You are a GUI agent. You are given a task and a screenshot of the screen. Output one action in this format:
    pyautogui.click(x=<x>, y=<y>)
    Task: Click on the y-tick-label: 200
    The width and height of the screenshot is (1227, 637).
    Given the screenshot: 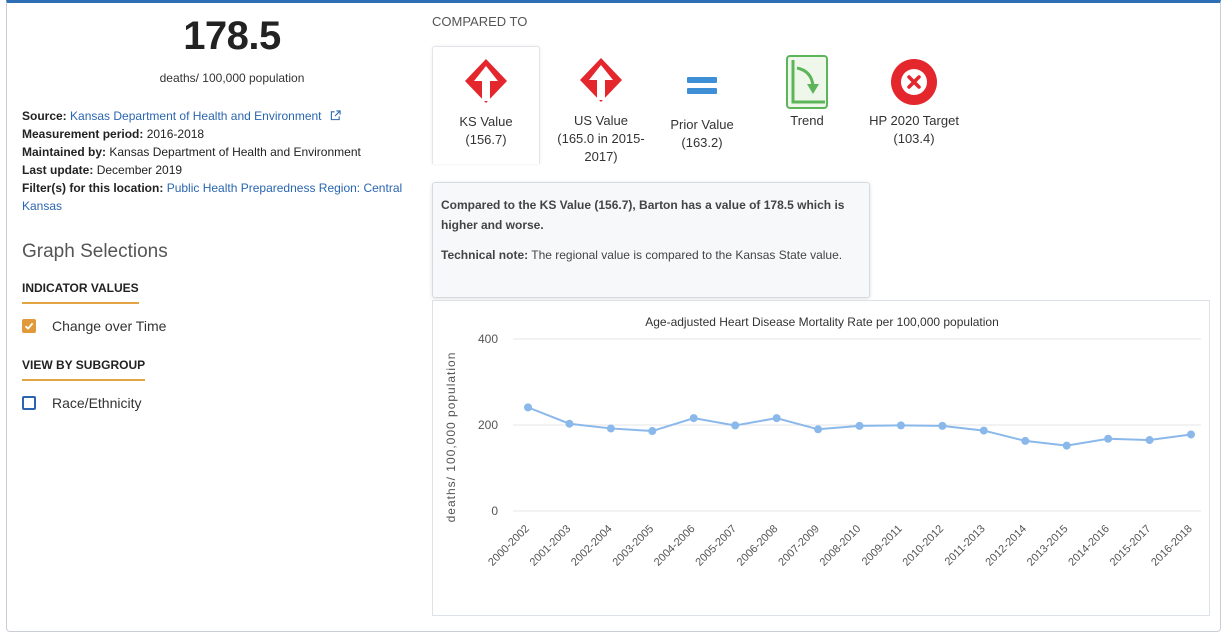 What is the action you would take?
    pyautogui.click(x=488, y=425)
    